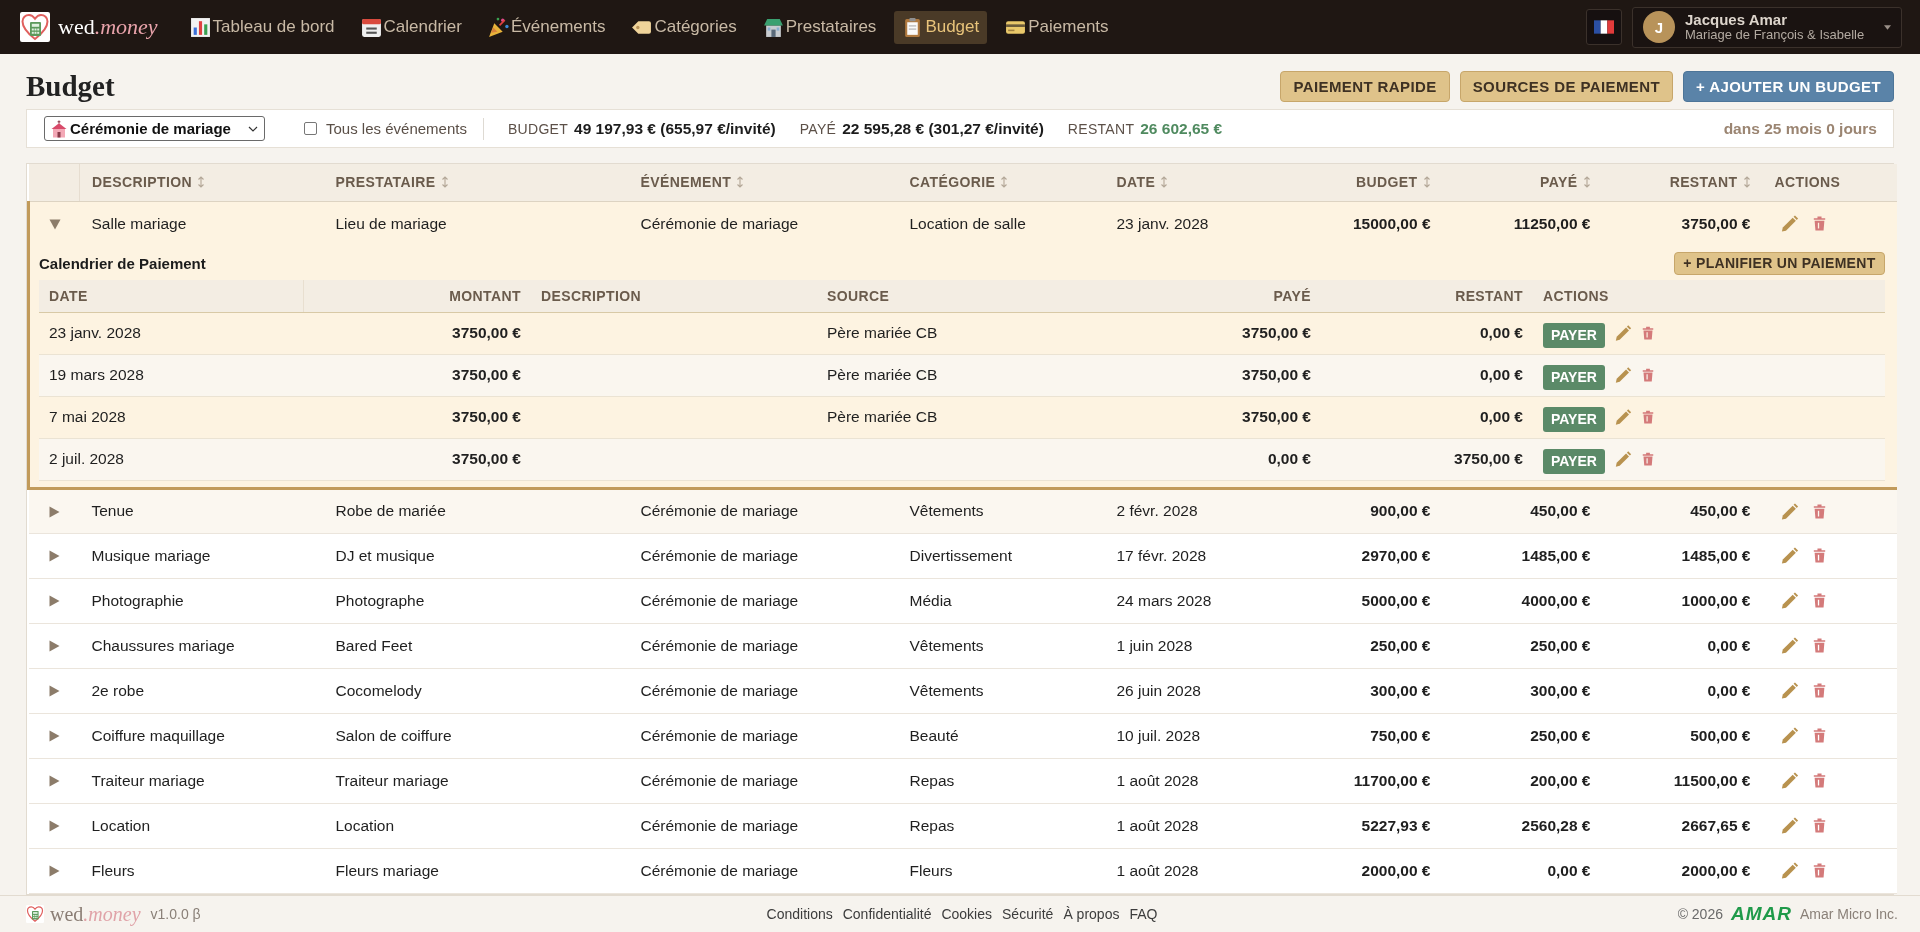 This screenshot has height=932, width=1920. What do you see at coordinates (1091, 914) in the screenshot?
I see `footer-link: À propos` at bounding box center [1091, 914].